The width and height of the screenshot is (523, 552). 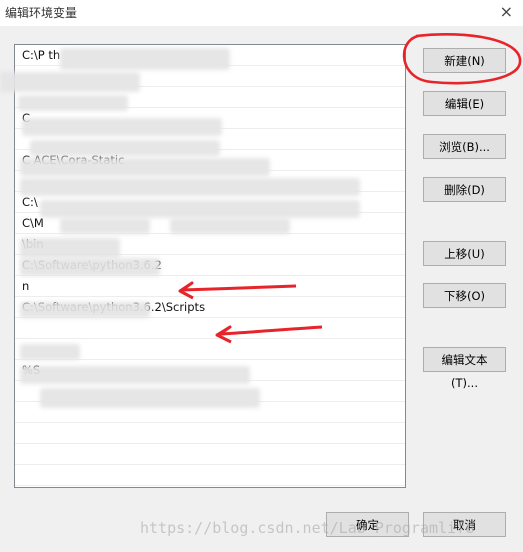 I want to click on close-icon: ×, so click(x=506, y=12).